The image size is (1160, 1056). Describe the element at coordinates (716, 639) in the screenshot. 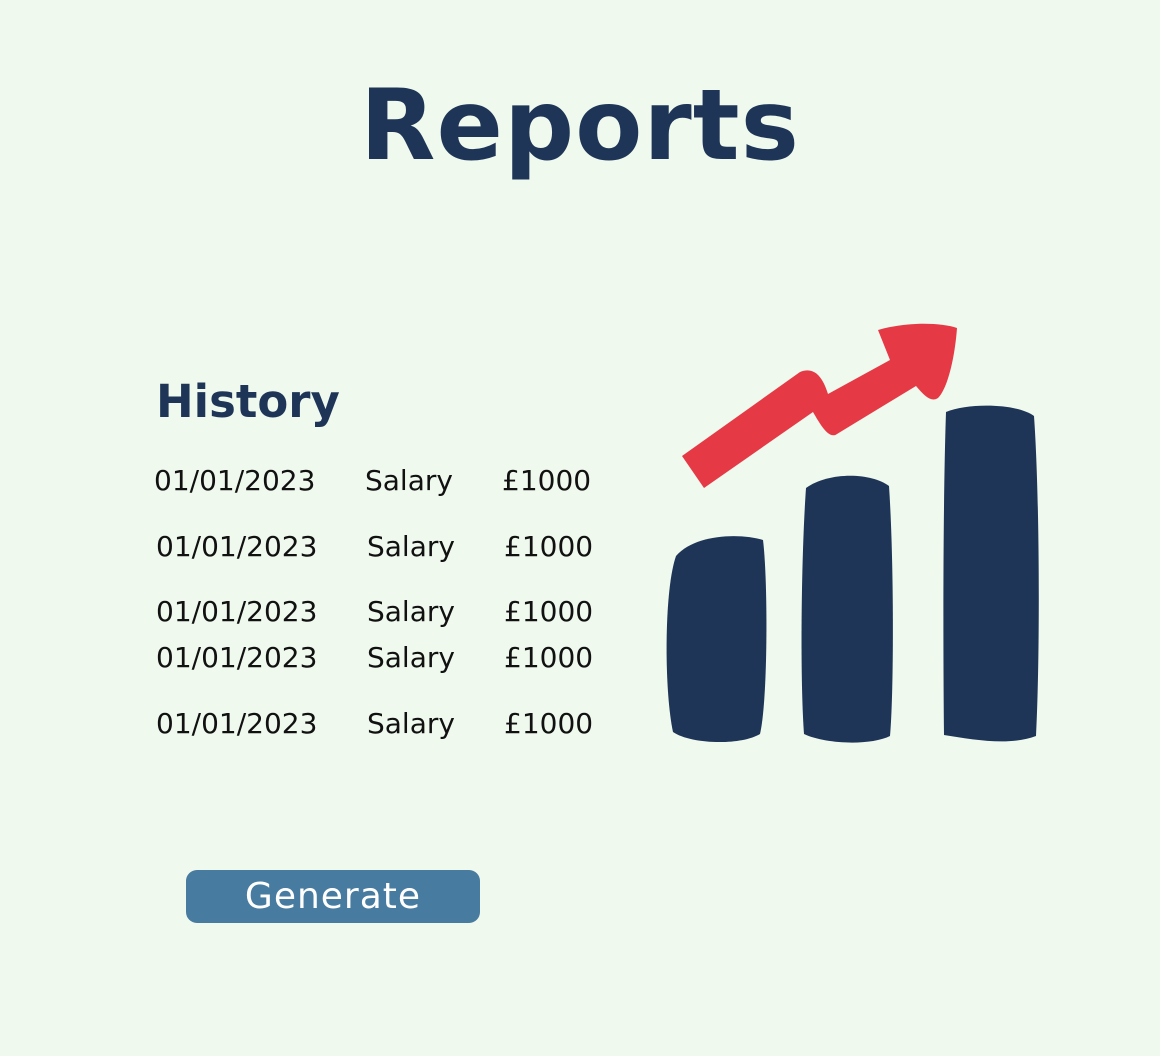

I see `chart-bar-short` at that location.